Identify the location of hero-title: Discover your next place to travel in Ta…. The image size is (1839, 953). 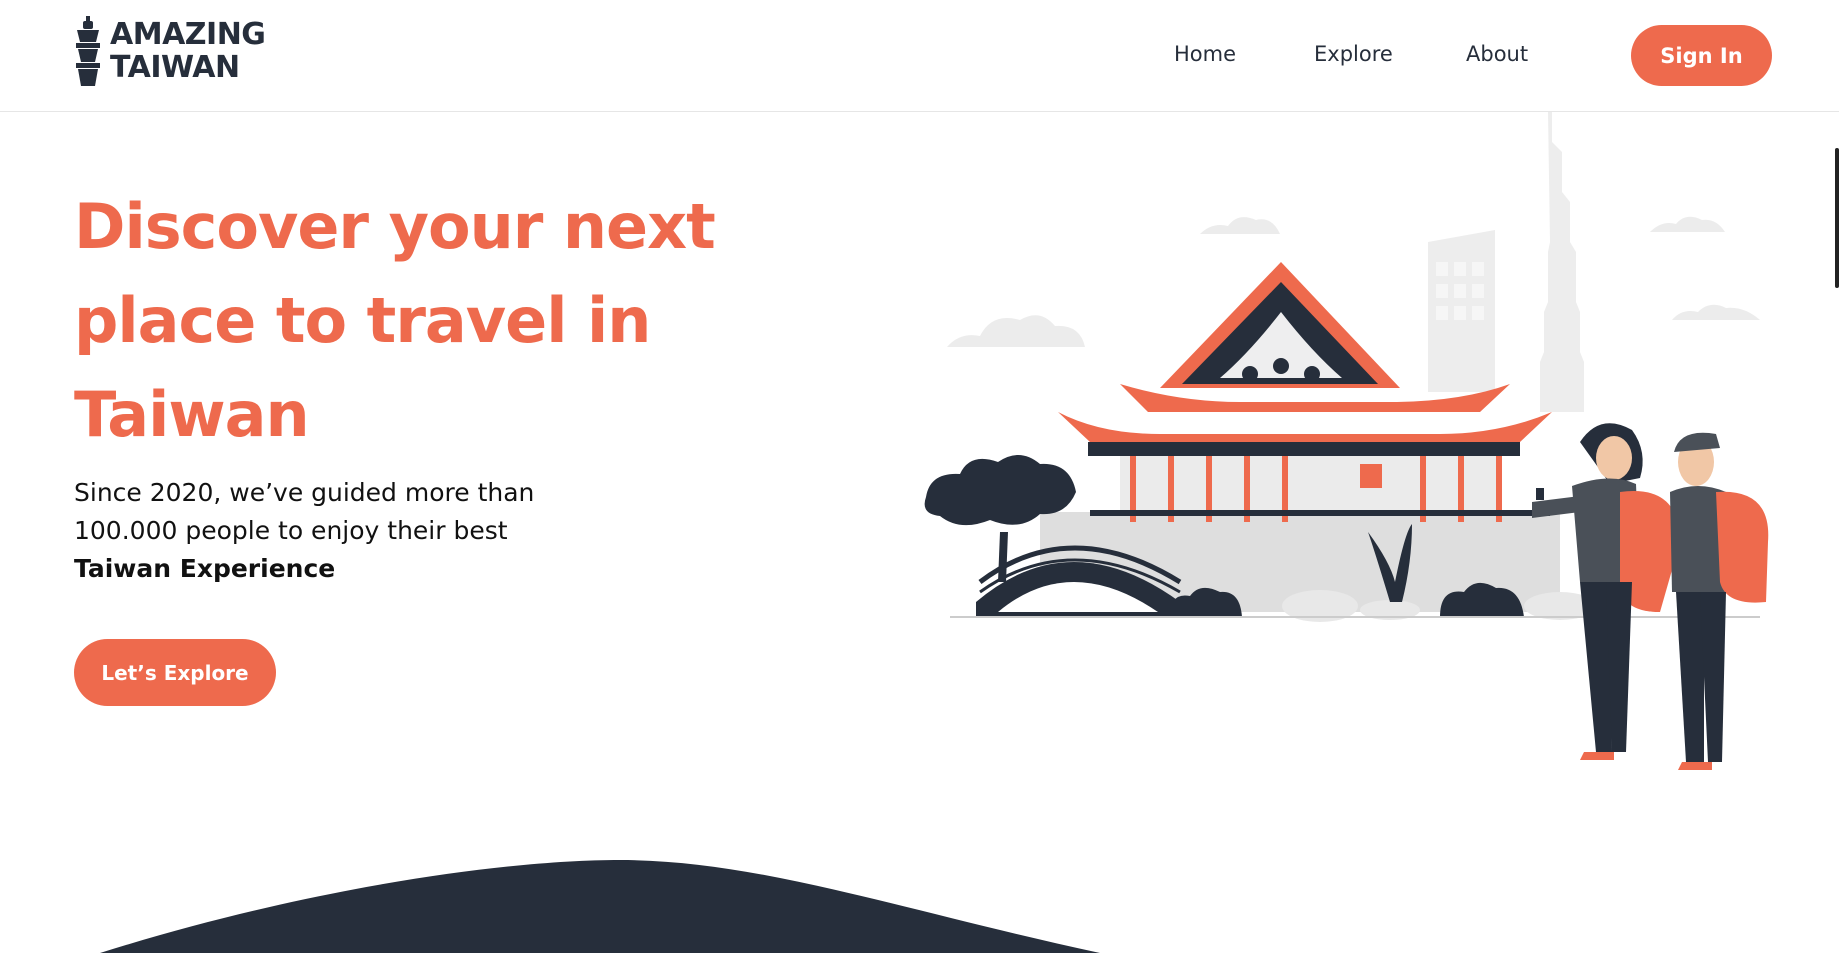
(395, 320).